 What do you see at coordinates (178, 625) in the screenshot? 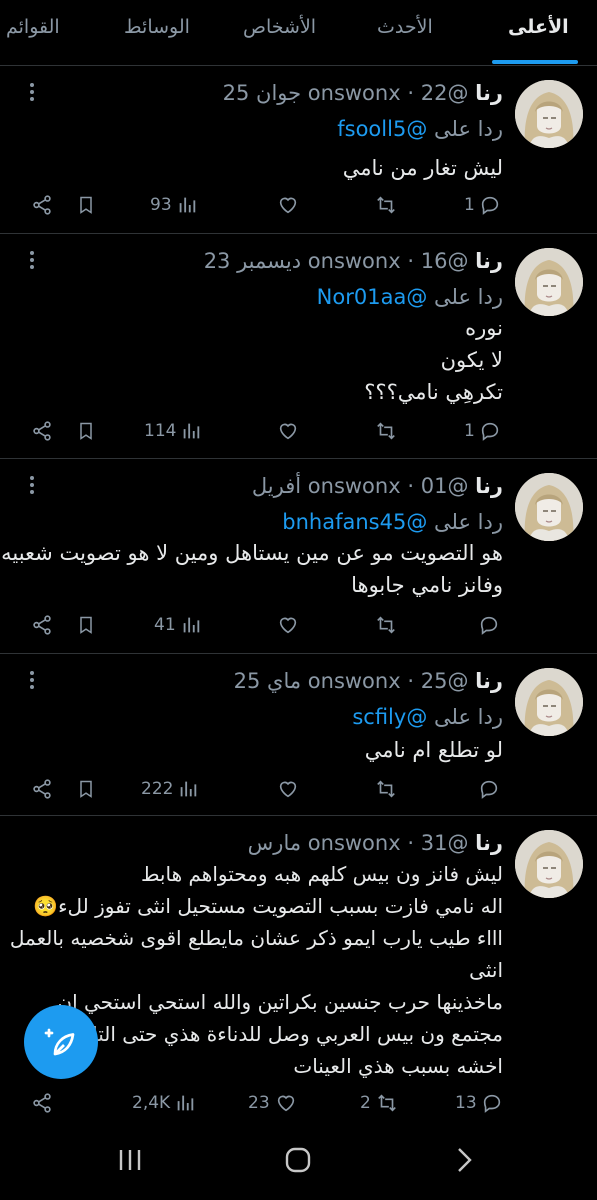
I see `views-button: 41` at bounding box center [178, 625].